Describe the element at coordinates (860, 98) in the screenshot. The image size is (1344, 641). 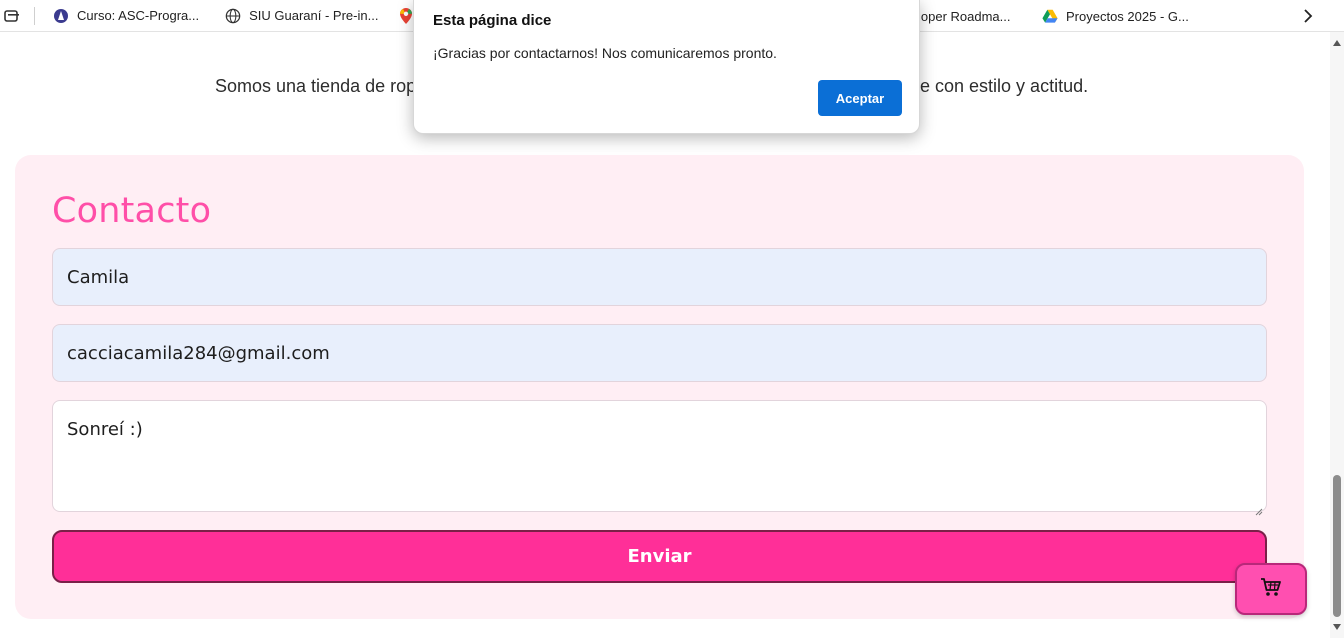
I see `accept-button: Aceptar` at that location.